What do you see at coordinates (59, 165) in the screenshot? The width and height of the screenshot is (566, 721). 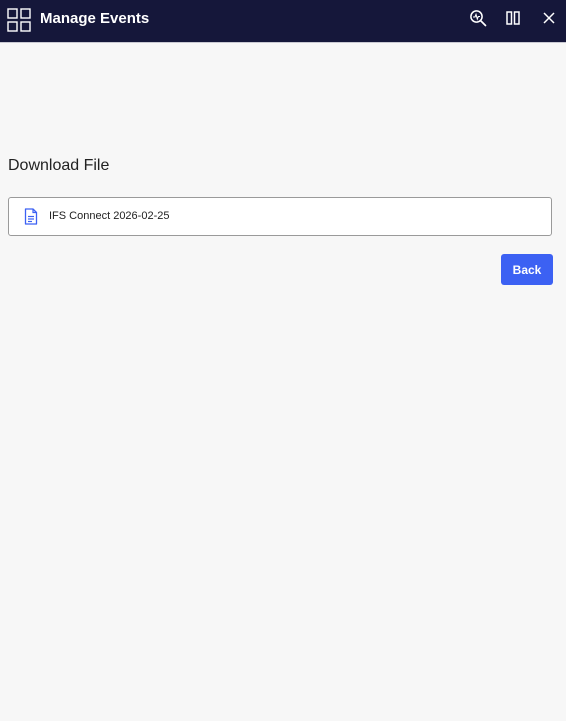 I see `section-title: Download File` at bounding box center [59, 165].